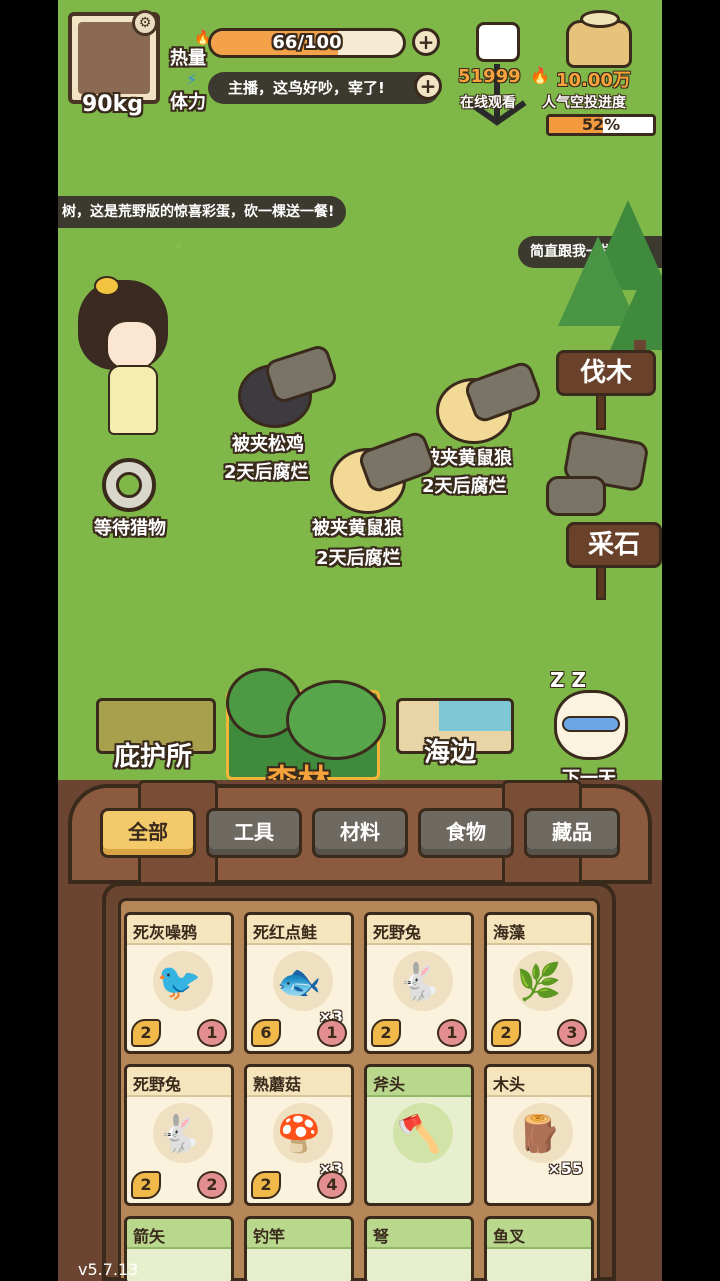  I want to click on mine-stone-sign: 采石, so click(614, 545).